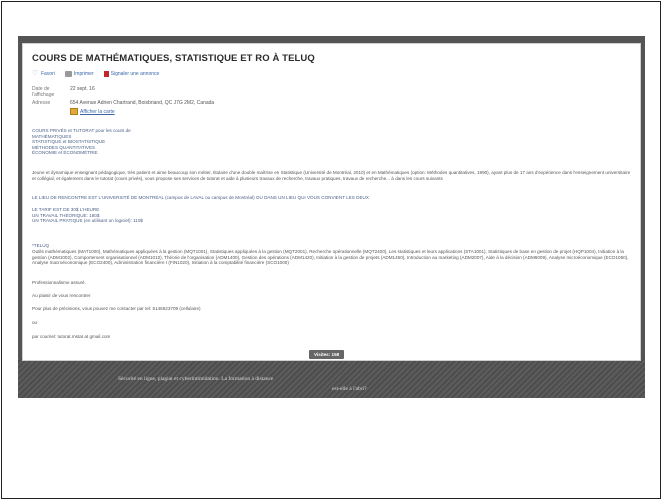 The image size is (664, 502). I want to click on favorite-label: Favori, so click(48, 74).